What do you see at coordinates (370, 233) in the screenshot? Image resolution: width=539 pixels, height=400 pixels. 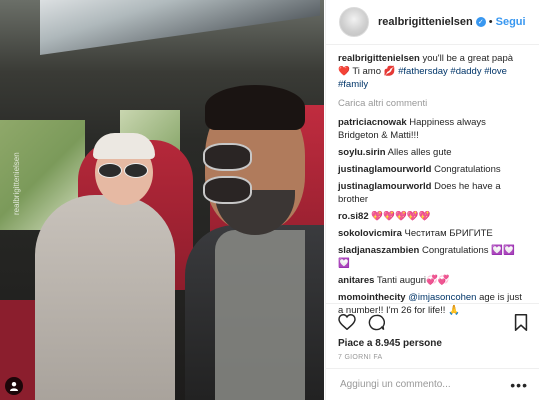 I see `comment-username: sokolovicmira` at bounding box center [370, 233].